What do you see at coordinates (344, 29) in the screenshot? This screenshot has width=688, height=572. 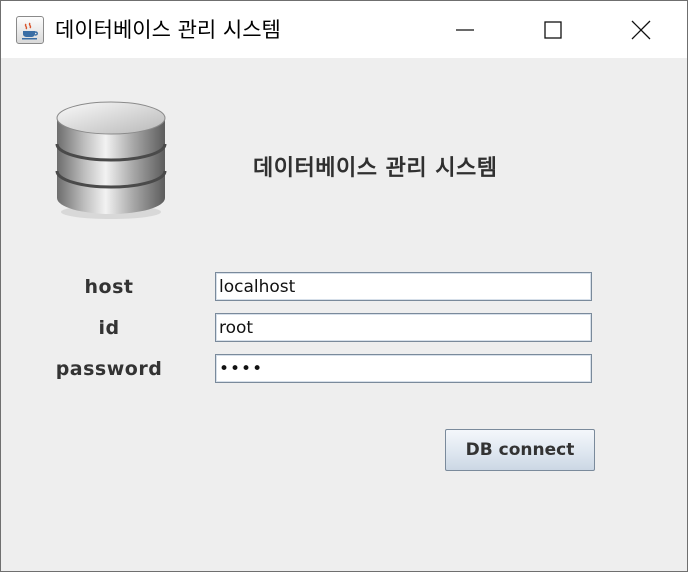 I see `title-bar: 데이터베이스 관리 시스템` at bounding box center [344, 29].